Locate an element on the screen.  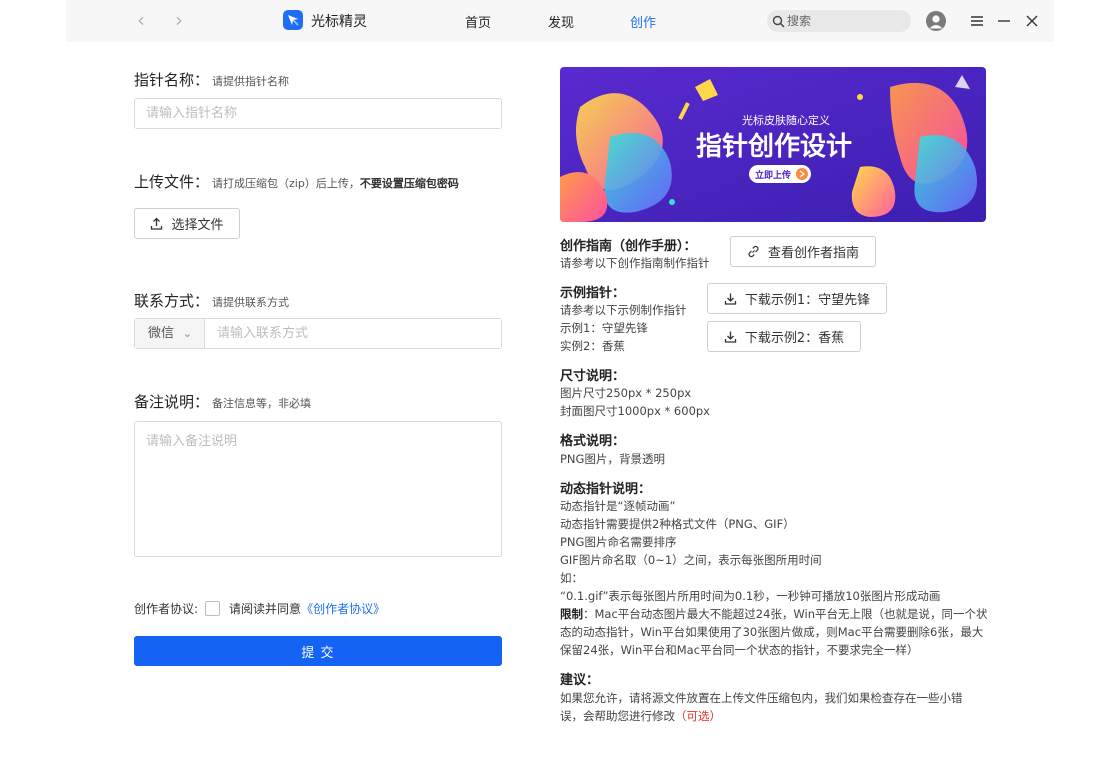
examples-title: 示例指针： is located at coordinates (593, 293).